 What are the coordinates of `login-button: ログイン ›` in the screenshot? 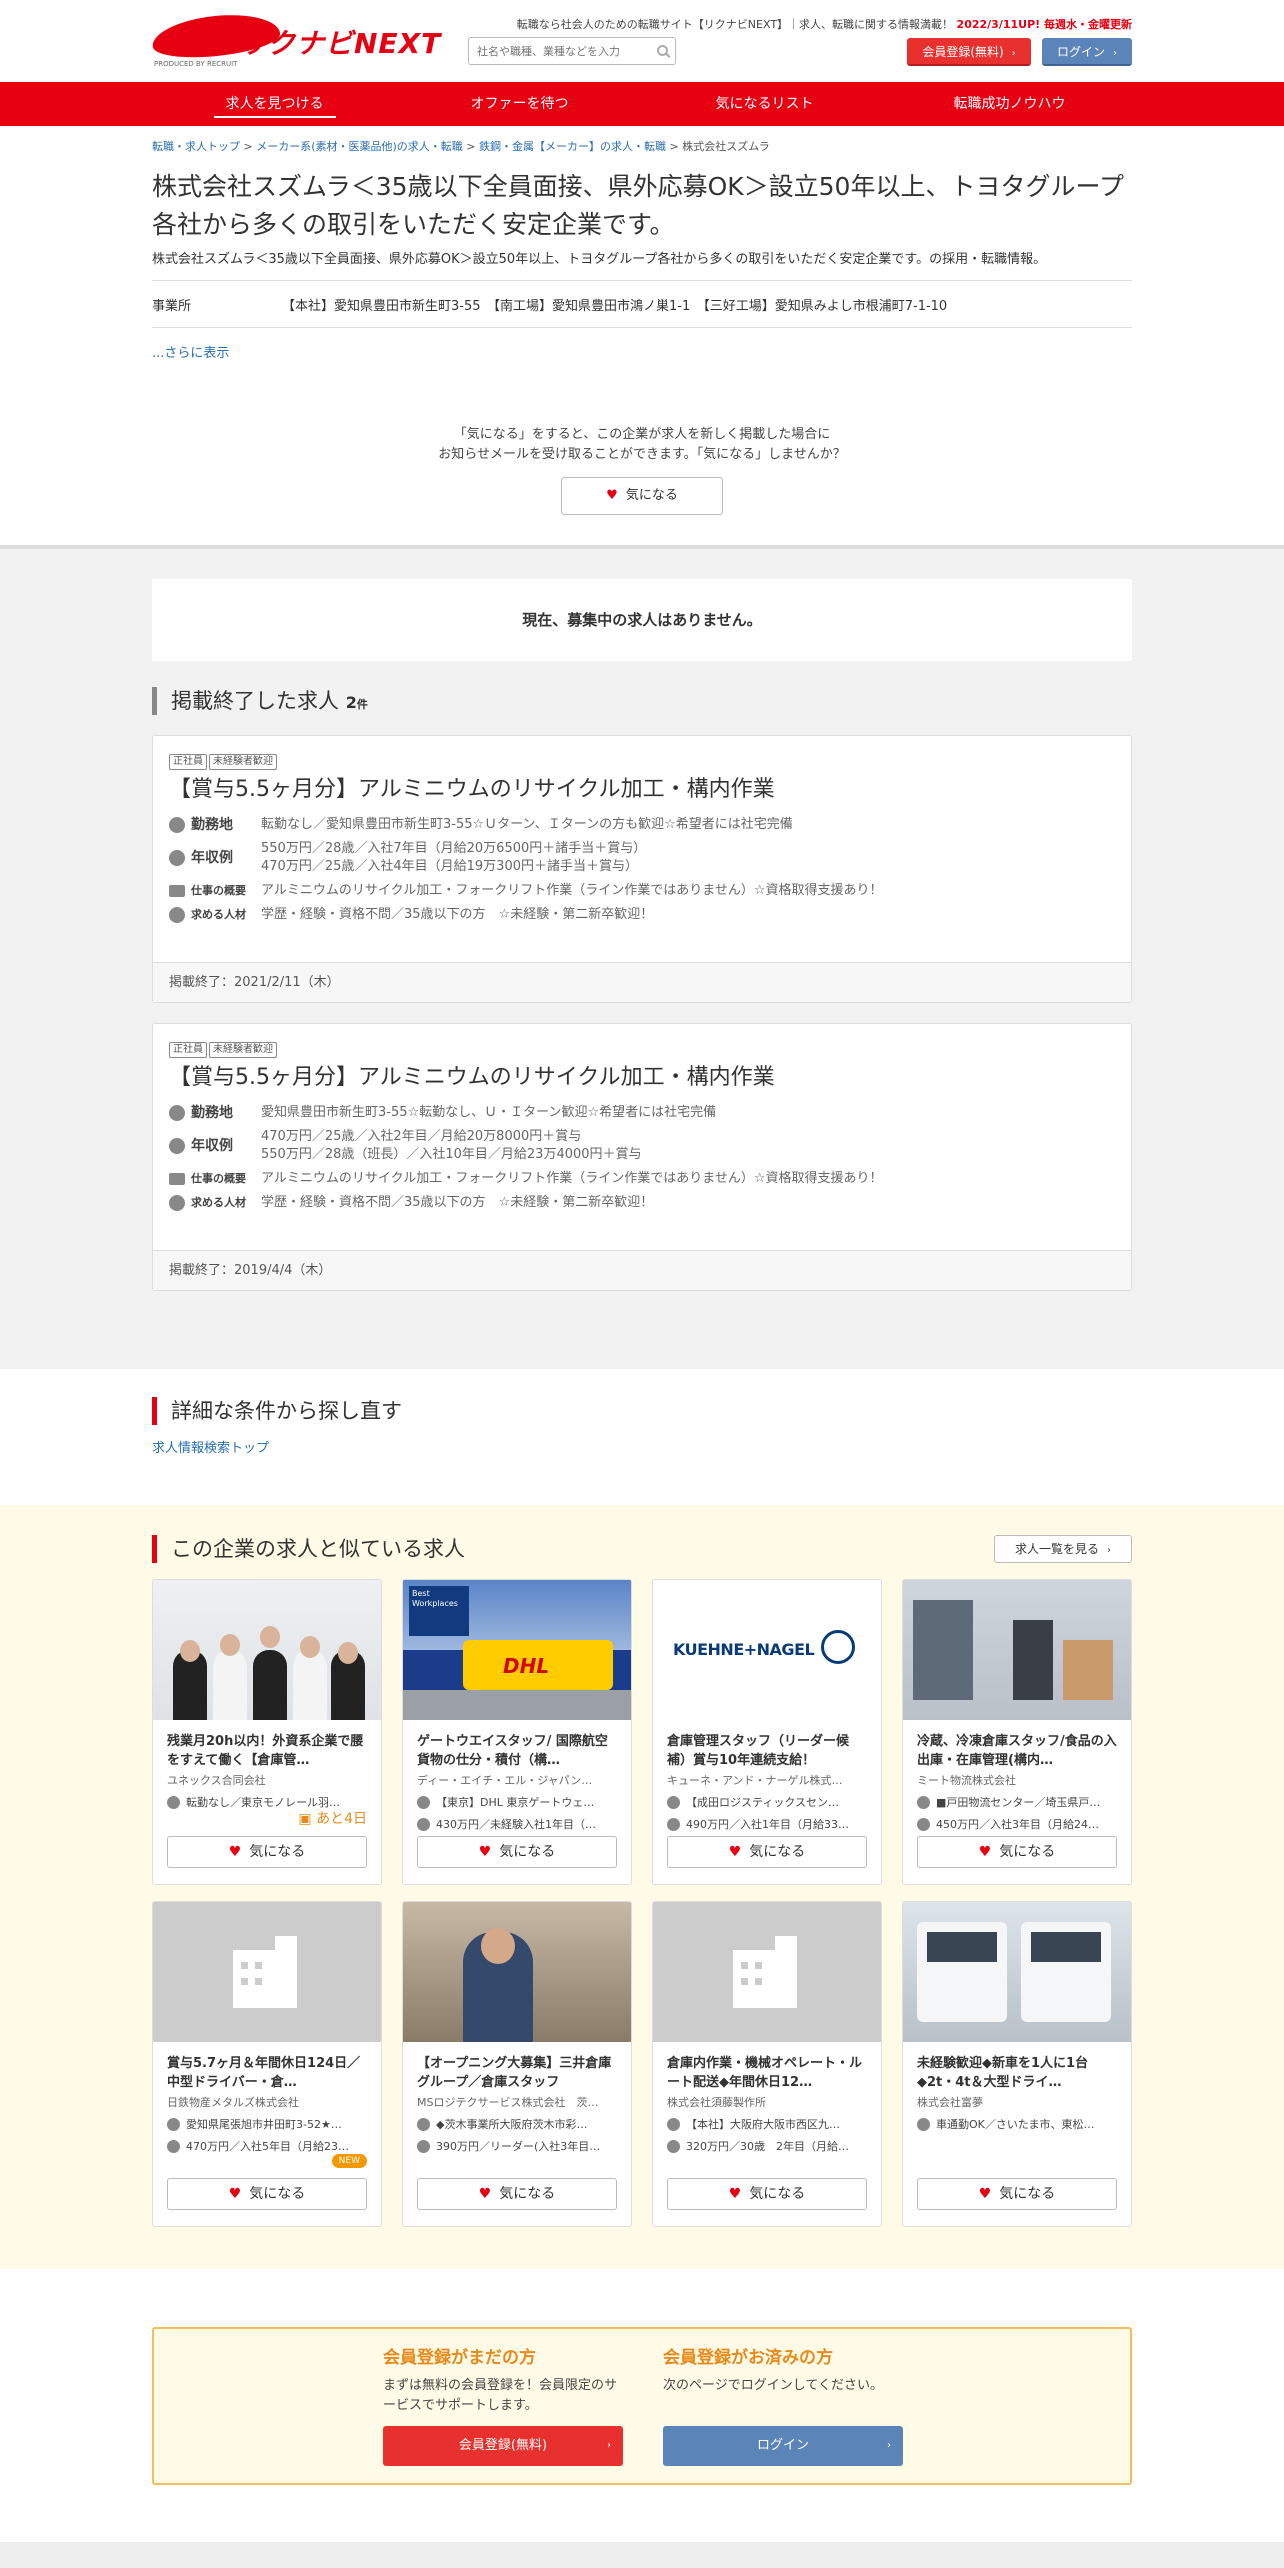 It's located at (1087, 52).